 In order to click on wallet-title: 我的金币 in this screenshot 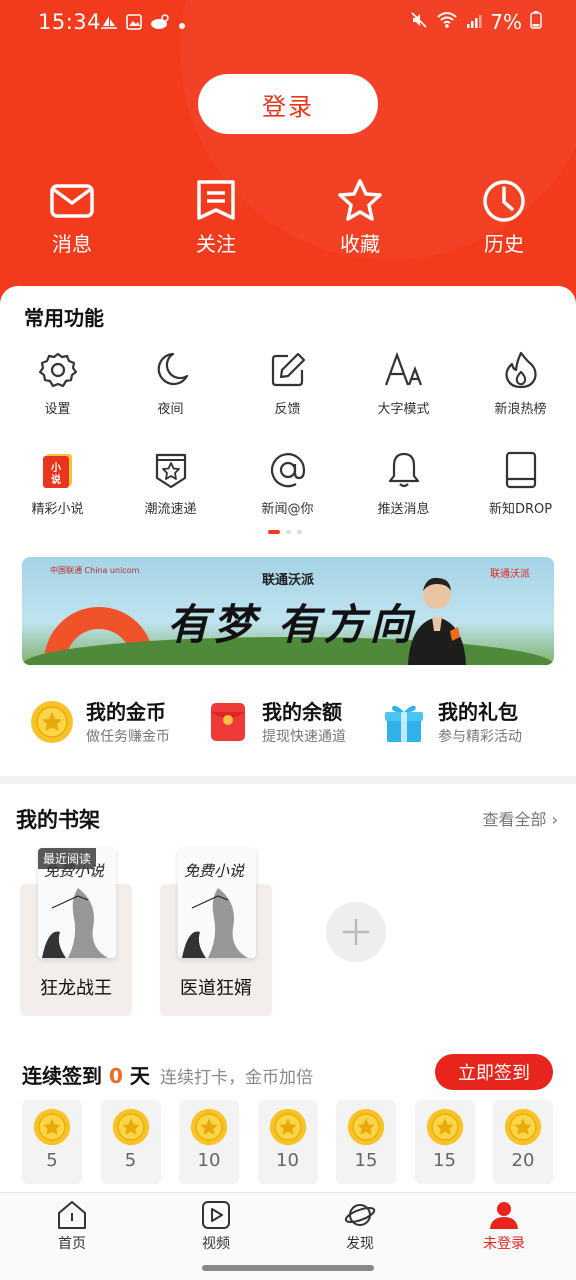, I will do `click(126, 712)`.